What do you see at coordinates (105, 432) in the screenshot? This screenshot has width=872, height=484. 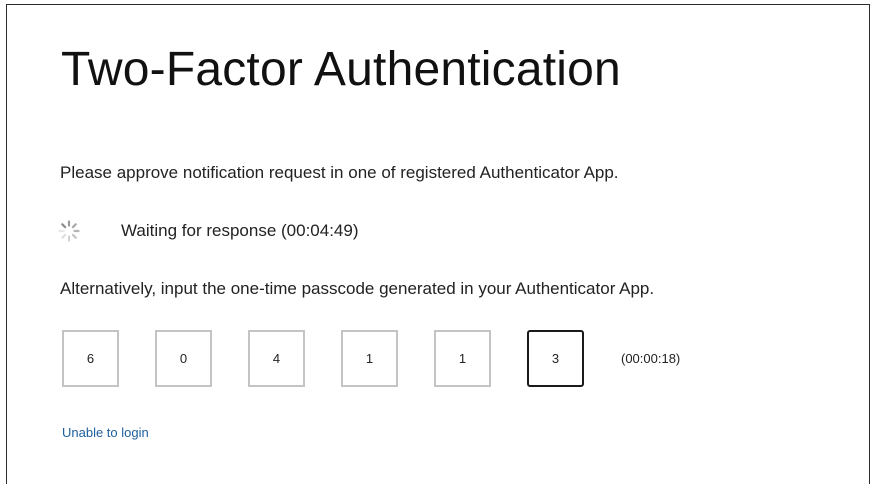 I see `unable-to-login-link: Unable to login` at bounding box center [105, 432].